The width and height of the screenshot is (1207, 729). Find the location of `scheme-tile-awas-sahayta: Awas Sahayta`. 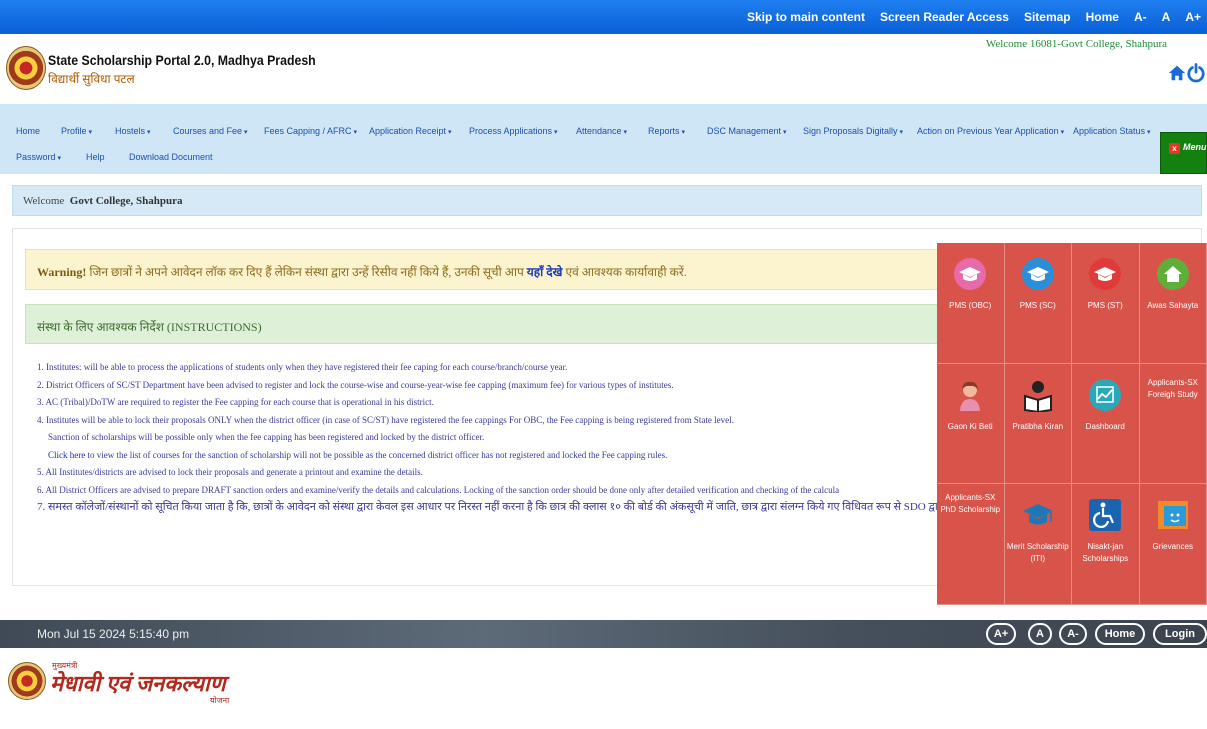

scheme-tile-awas-sahayta: Awas Sahayta is located at coordinates (1173, 303).